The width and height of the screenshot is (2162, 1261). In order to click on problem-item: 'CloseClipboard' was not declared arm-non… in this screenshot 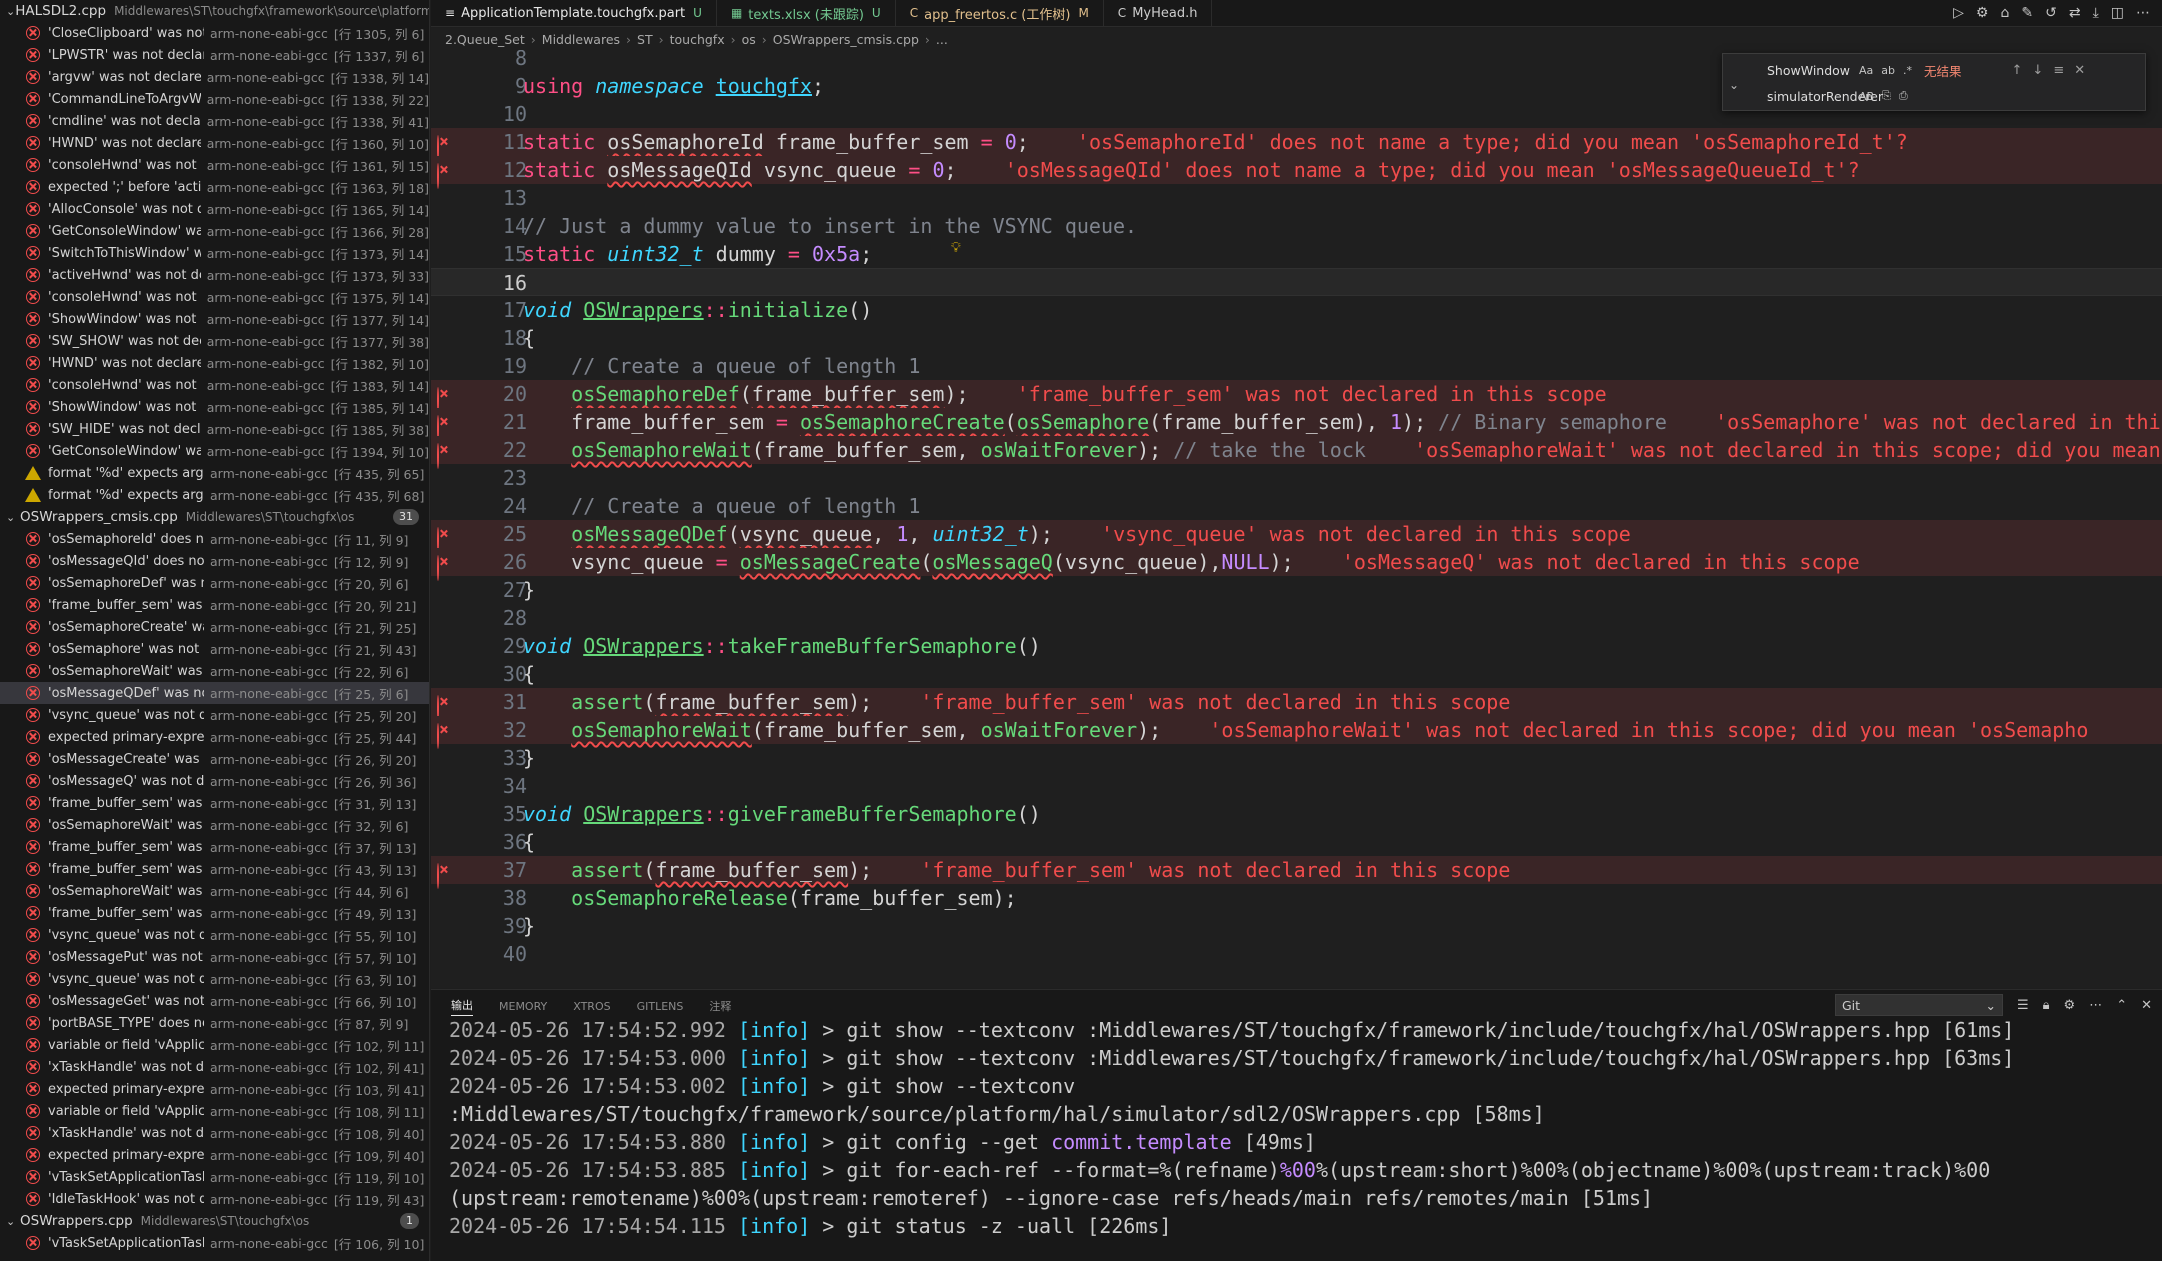, I will do `click(214, 33)`.